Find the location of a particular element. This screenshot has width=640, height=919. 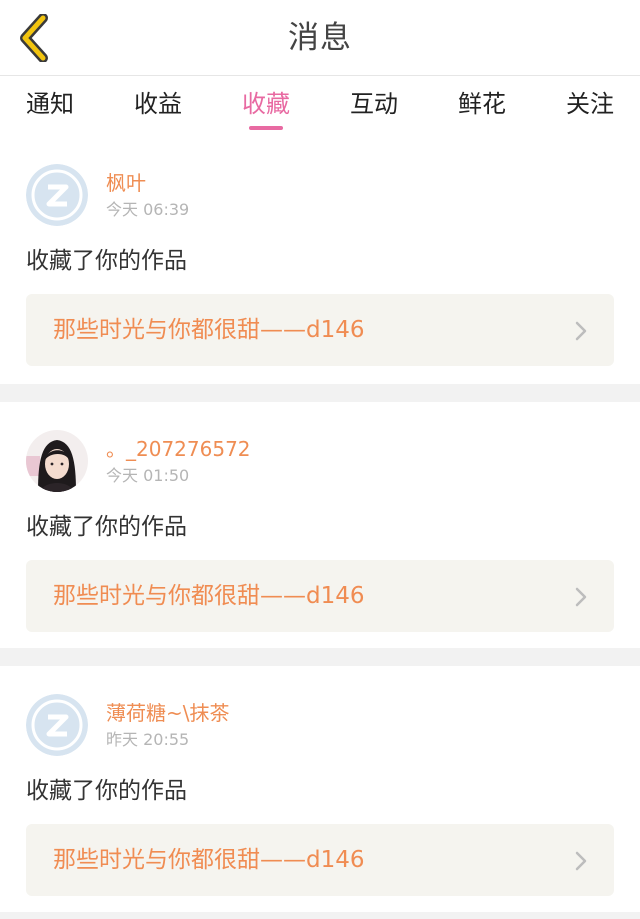

tab-interactions: 互动 is located at coordinates (374, 106).